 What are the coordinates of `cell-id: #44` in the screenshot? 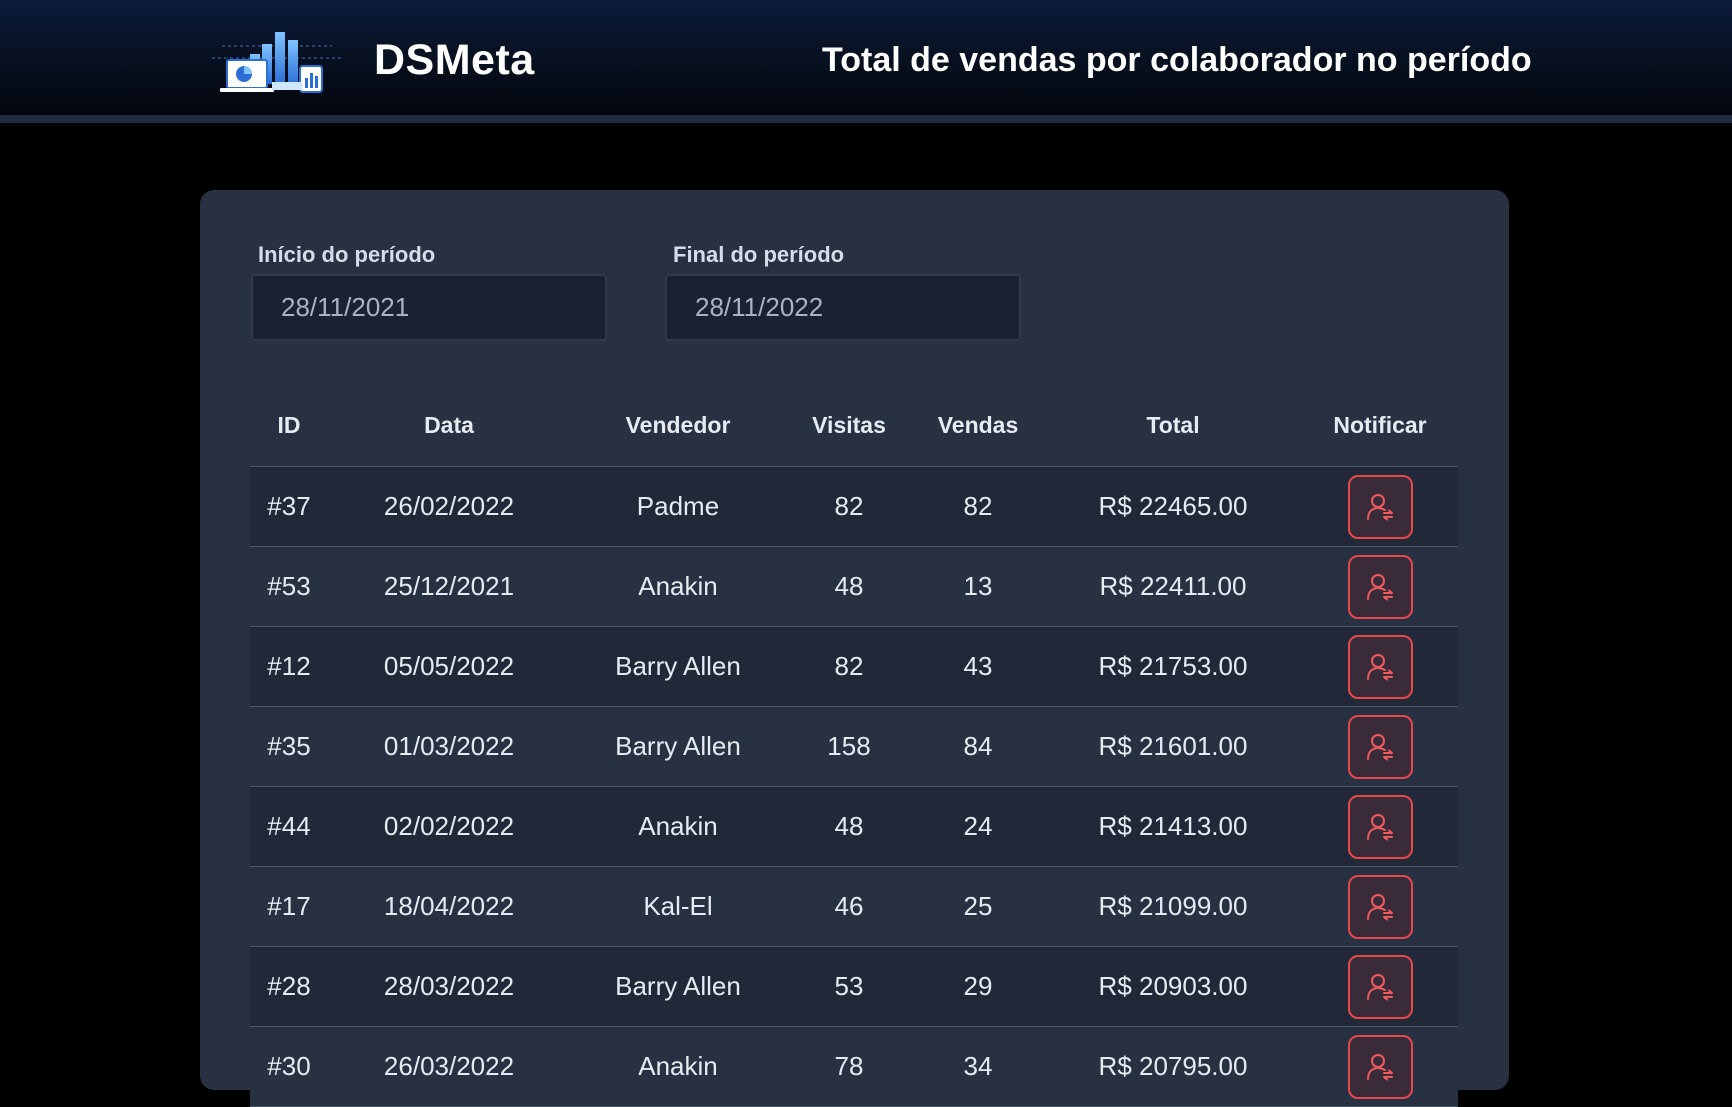 It's located at (289, 826).